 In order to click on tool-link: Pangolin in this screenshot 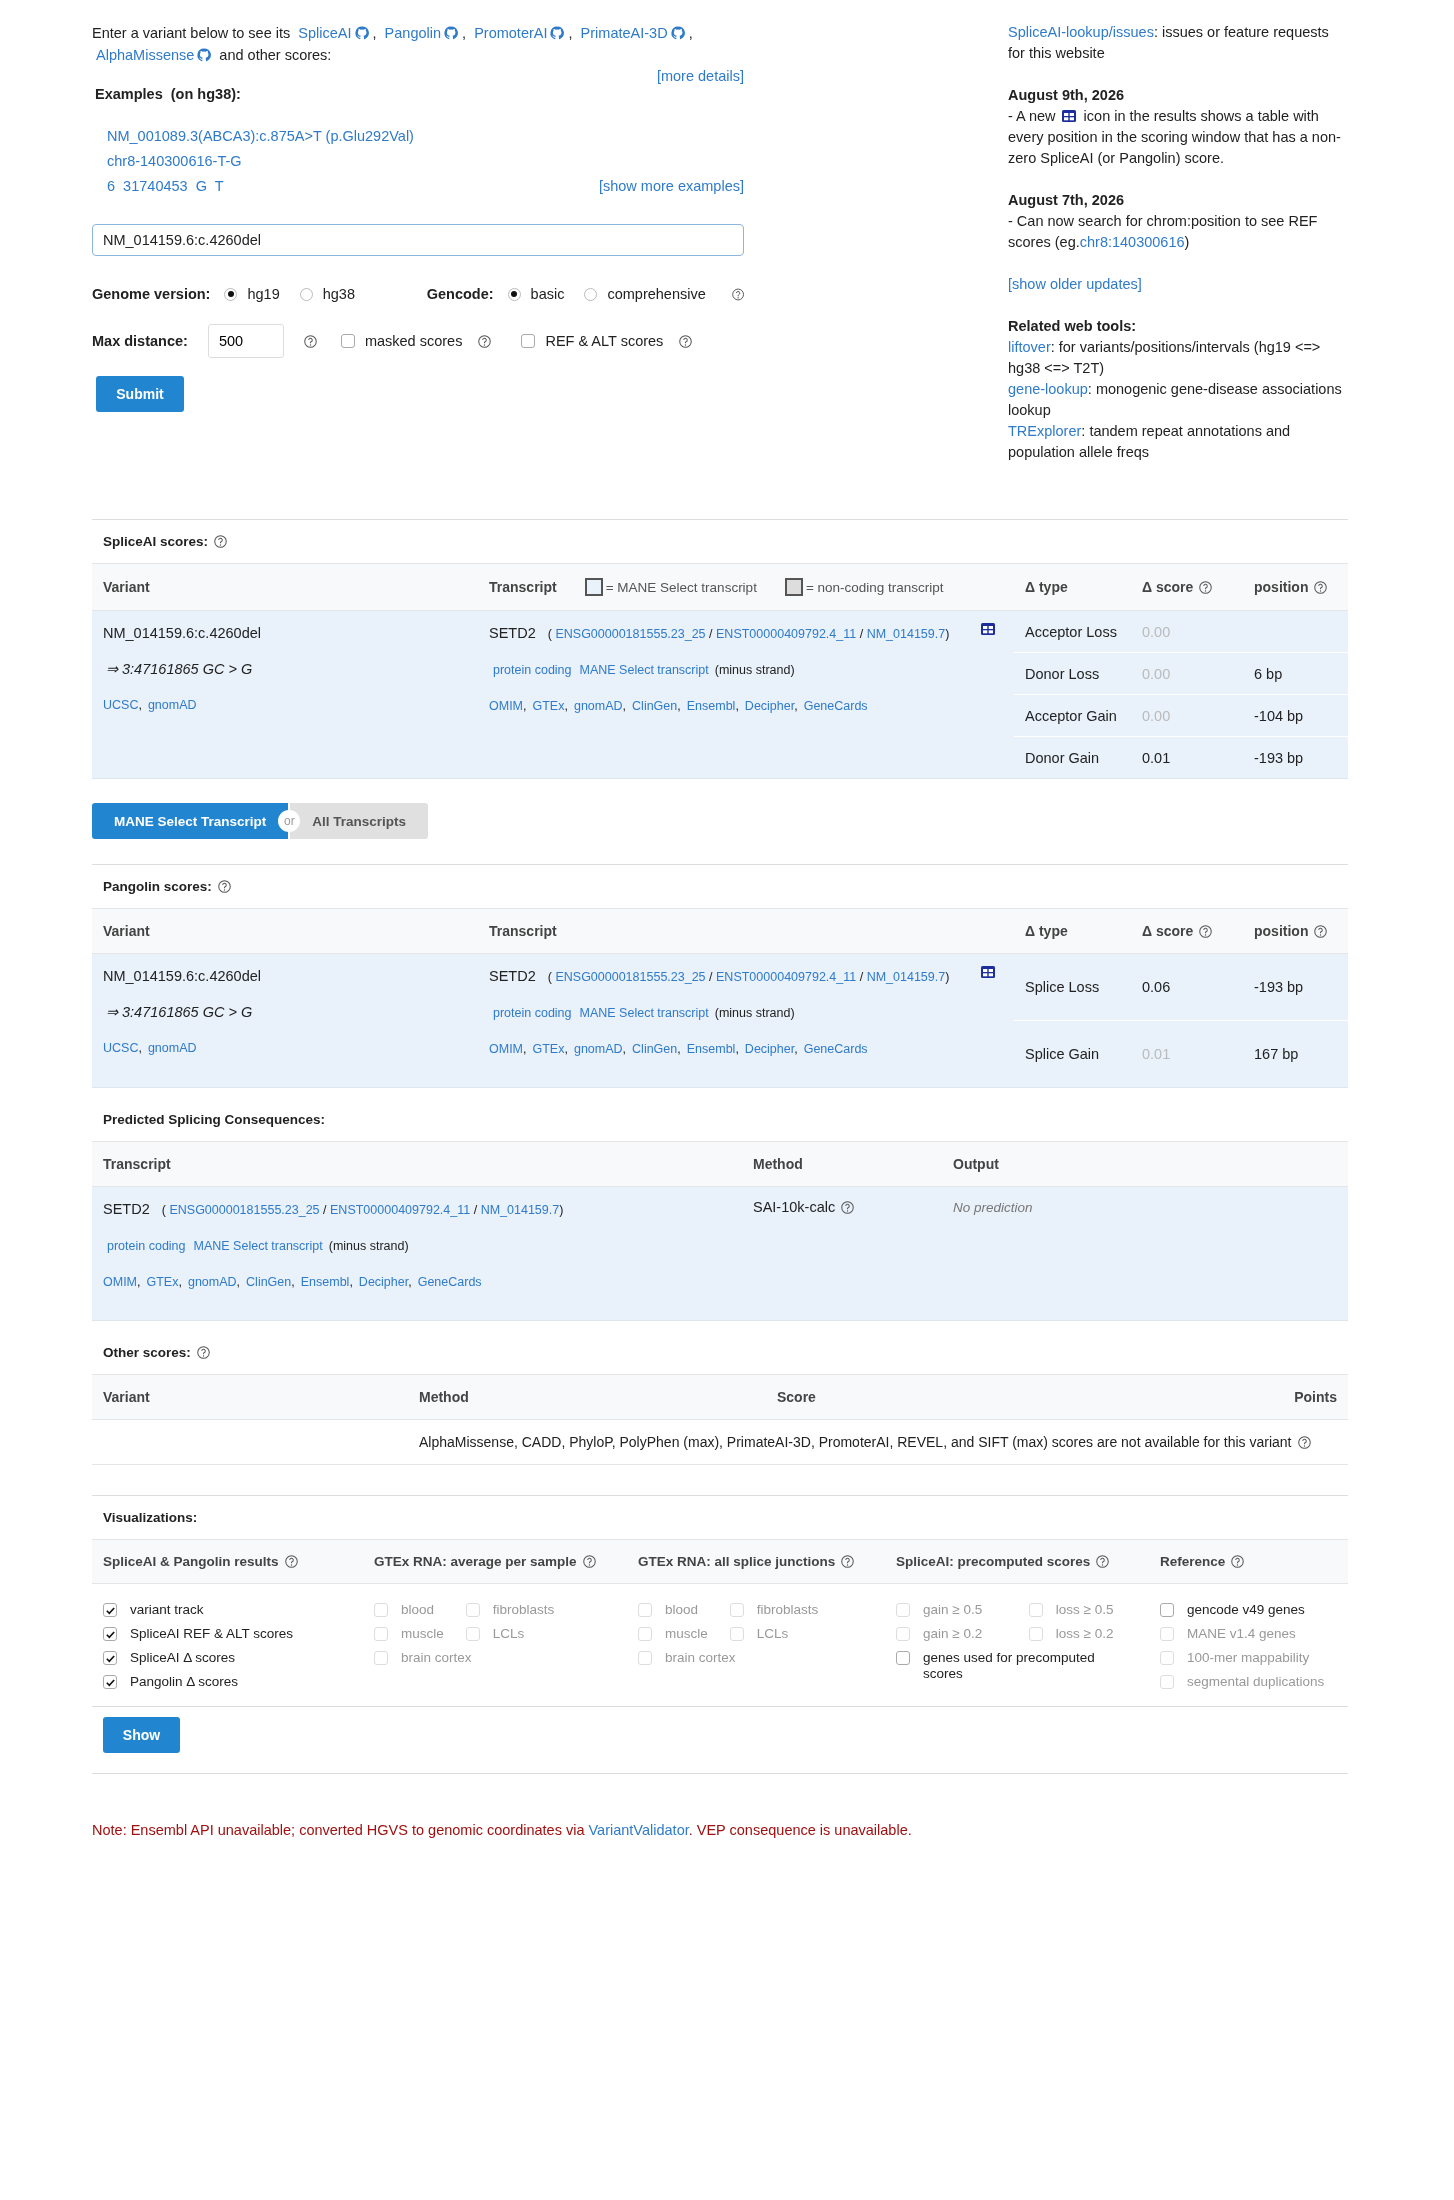, I will do `click(413, 33)`.